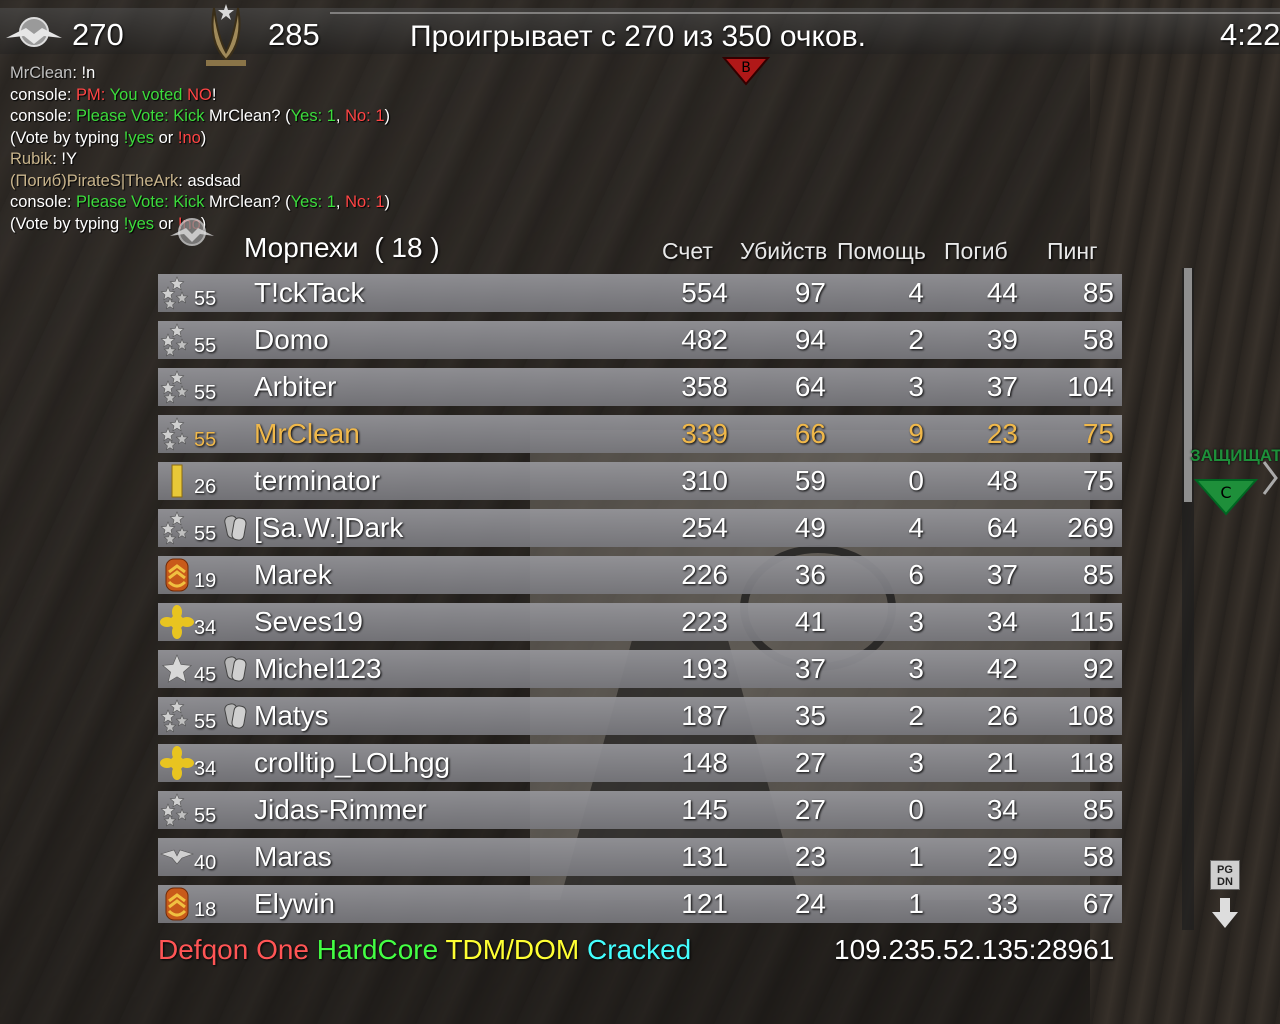 The image size is (1280, 1024). What do you see at coordinates (810, 856) in the screenshot?
I see `player-kills: 23` at bounding box center [810, 856].